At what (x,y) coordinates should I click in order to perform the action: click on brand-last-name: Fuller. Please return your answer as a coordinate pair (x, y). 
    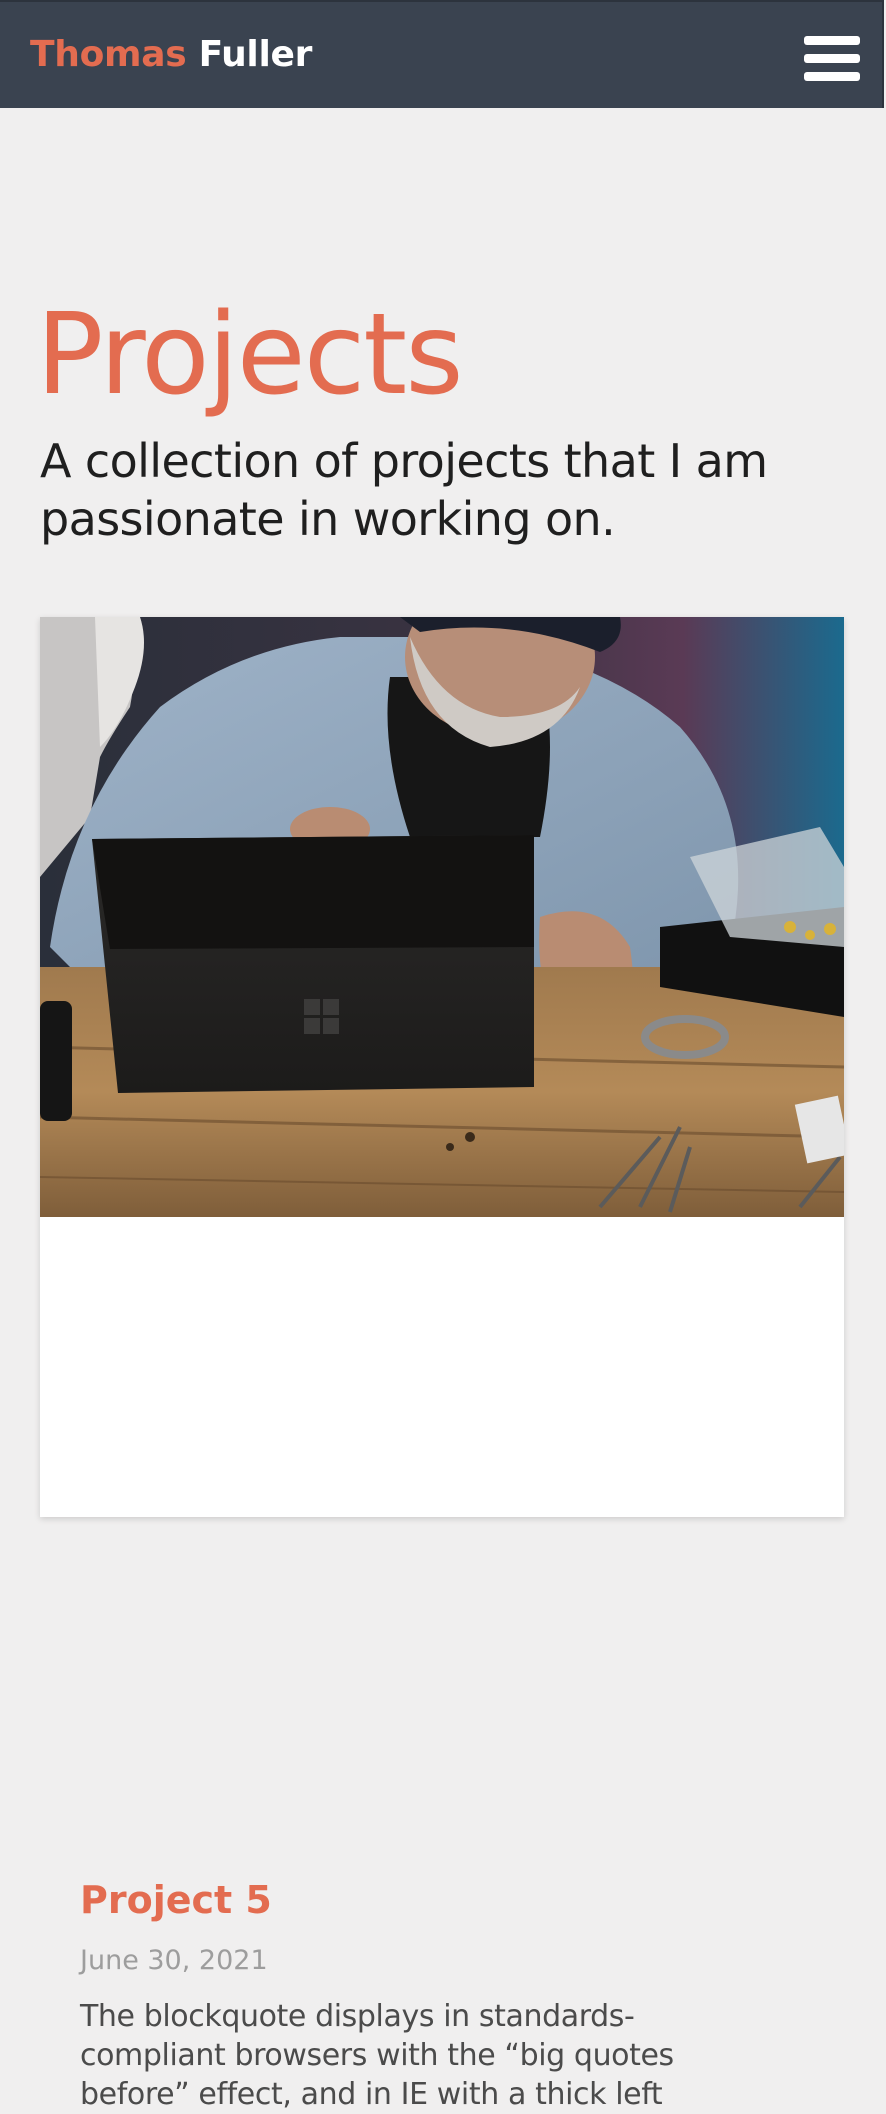
    Looking at the image, I should click on (255, 54).